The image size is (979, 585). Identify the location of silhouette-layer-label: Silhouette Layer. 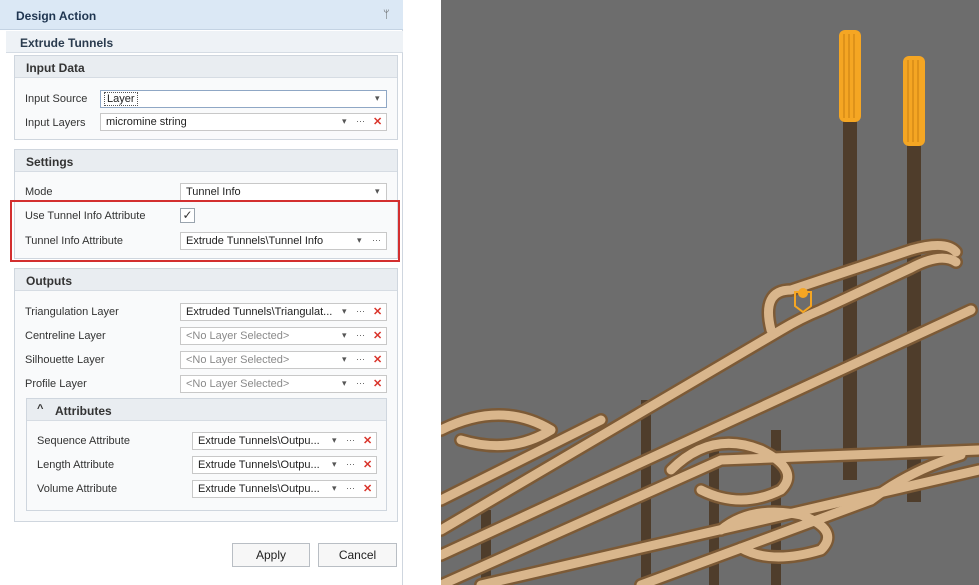
(65, 360).